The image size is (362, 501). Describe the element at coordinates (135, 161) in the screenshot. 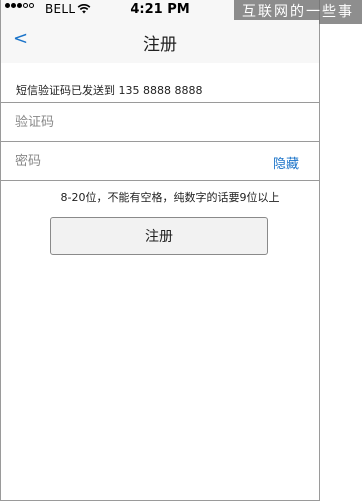

I see `password-input` at that location.